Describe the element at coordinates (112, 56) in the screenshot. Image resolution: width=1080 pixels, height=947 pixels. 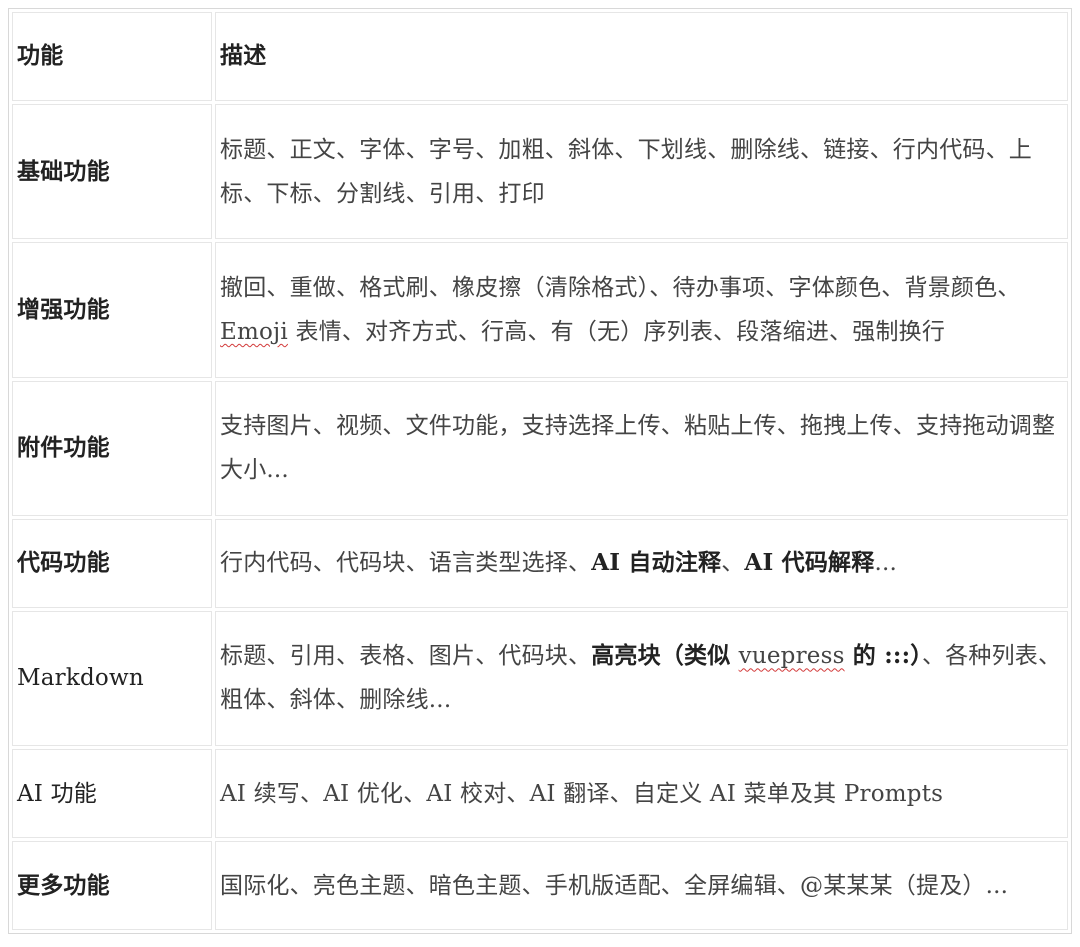
I see `header-feature: 功能` at that location.